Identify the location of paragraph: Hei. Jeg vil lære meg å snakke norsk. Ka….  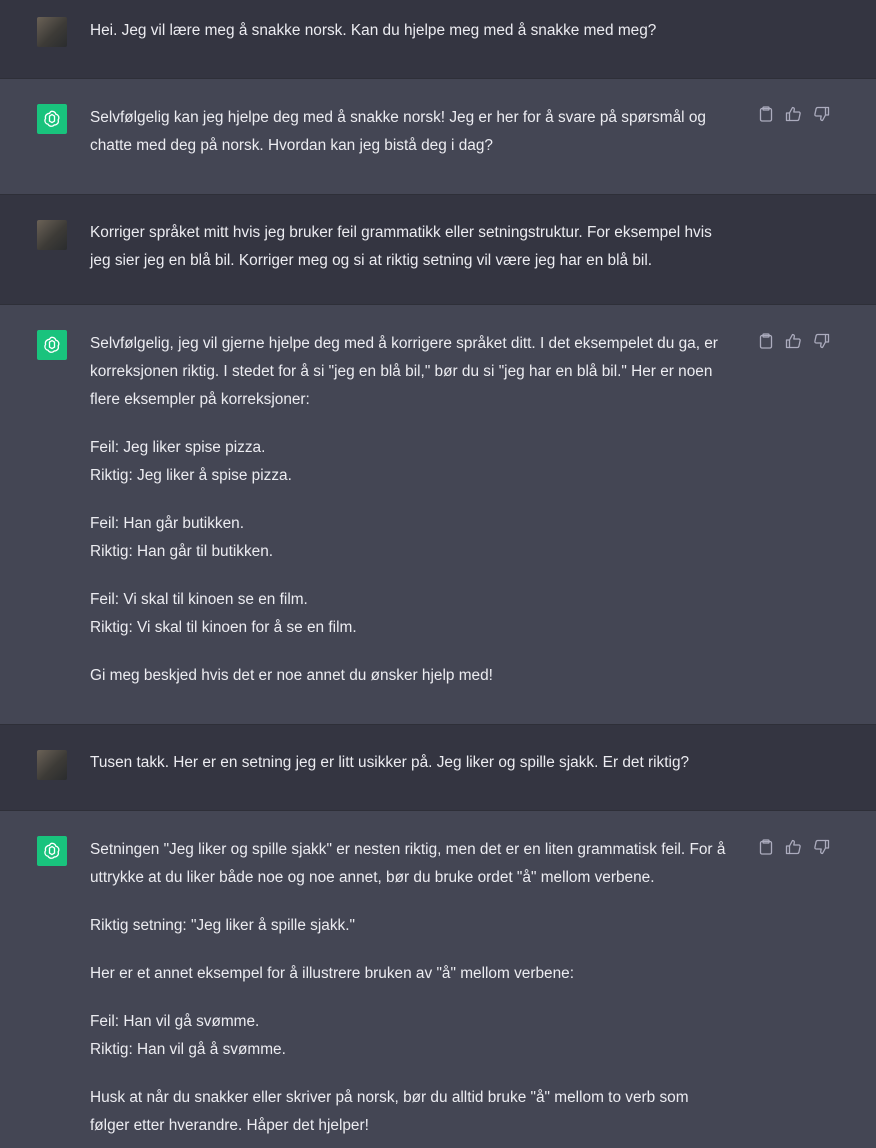
(418, 31).